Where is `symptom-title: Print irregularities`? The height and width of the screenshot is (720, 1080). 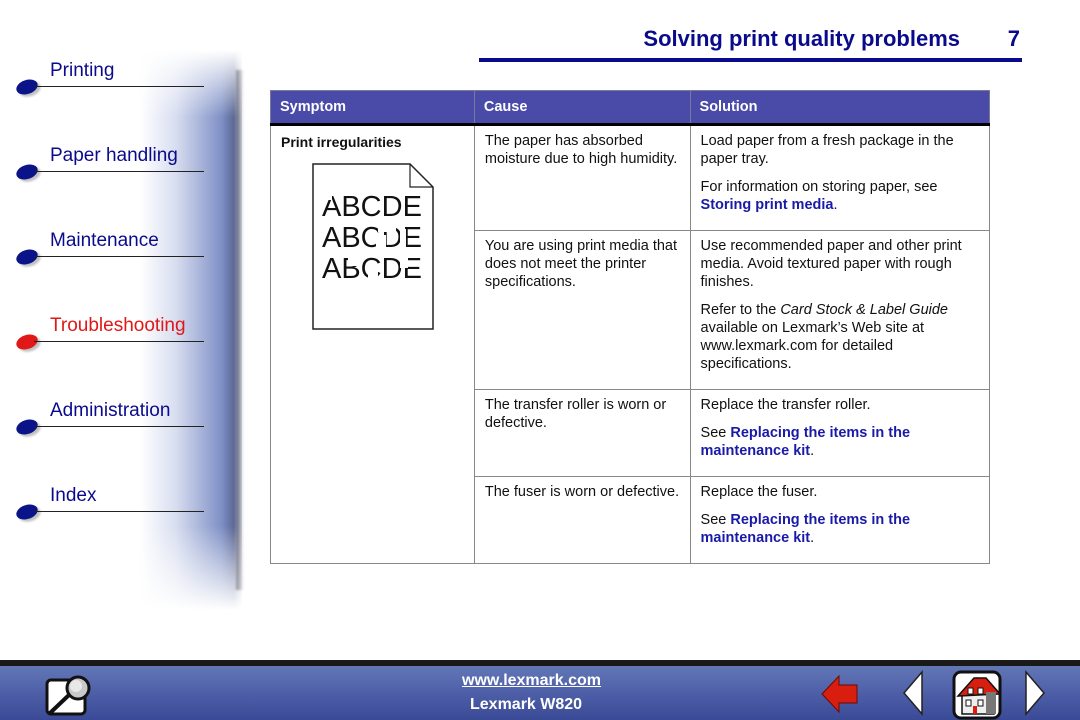
symptom-title: Print irregularities is located at coordinates (341, 142).